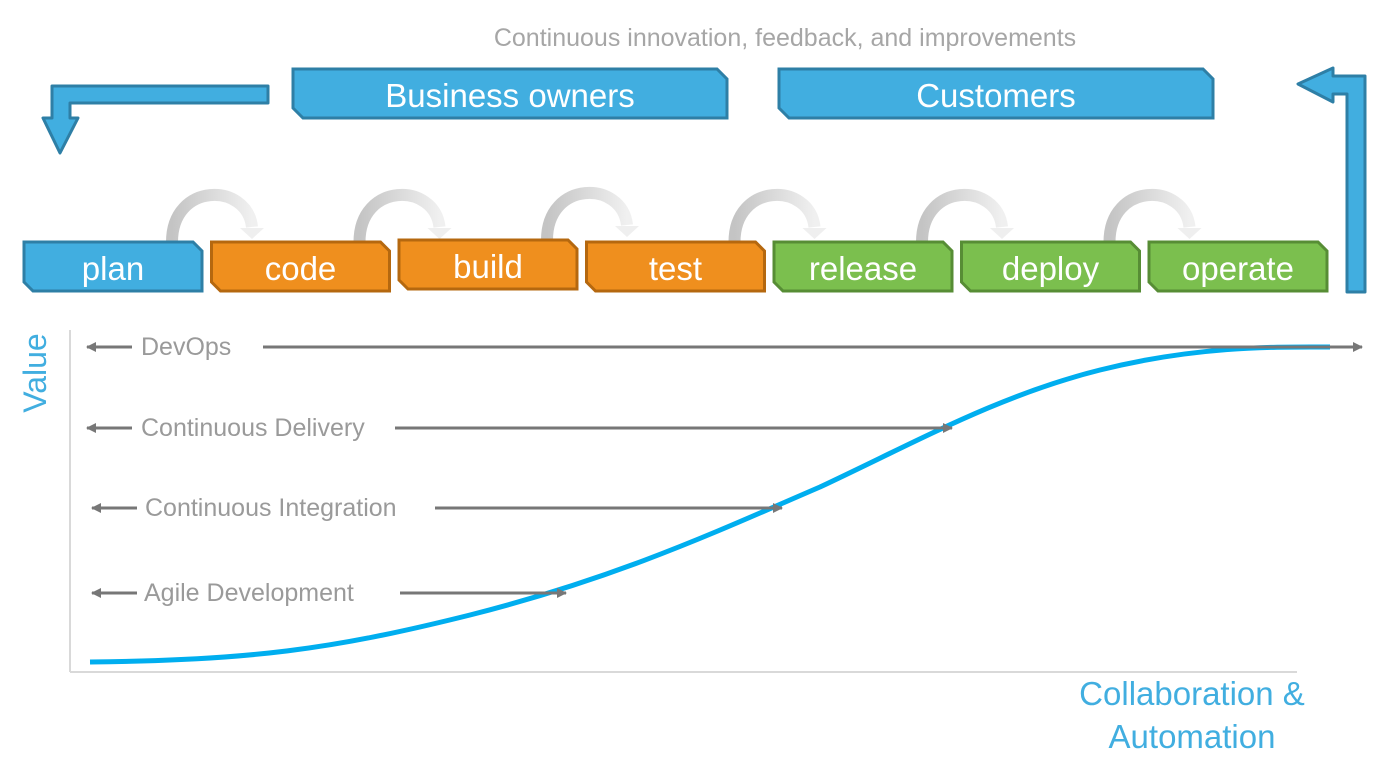  What do you see at coordinates (155, 119) in the screenshot?
I see `feedback-arrow-down-icon` at bounding box center [155, 119].